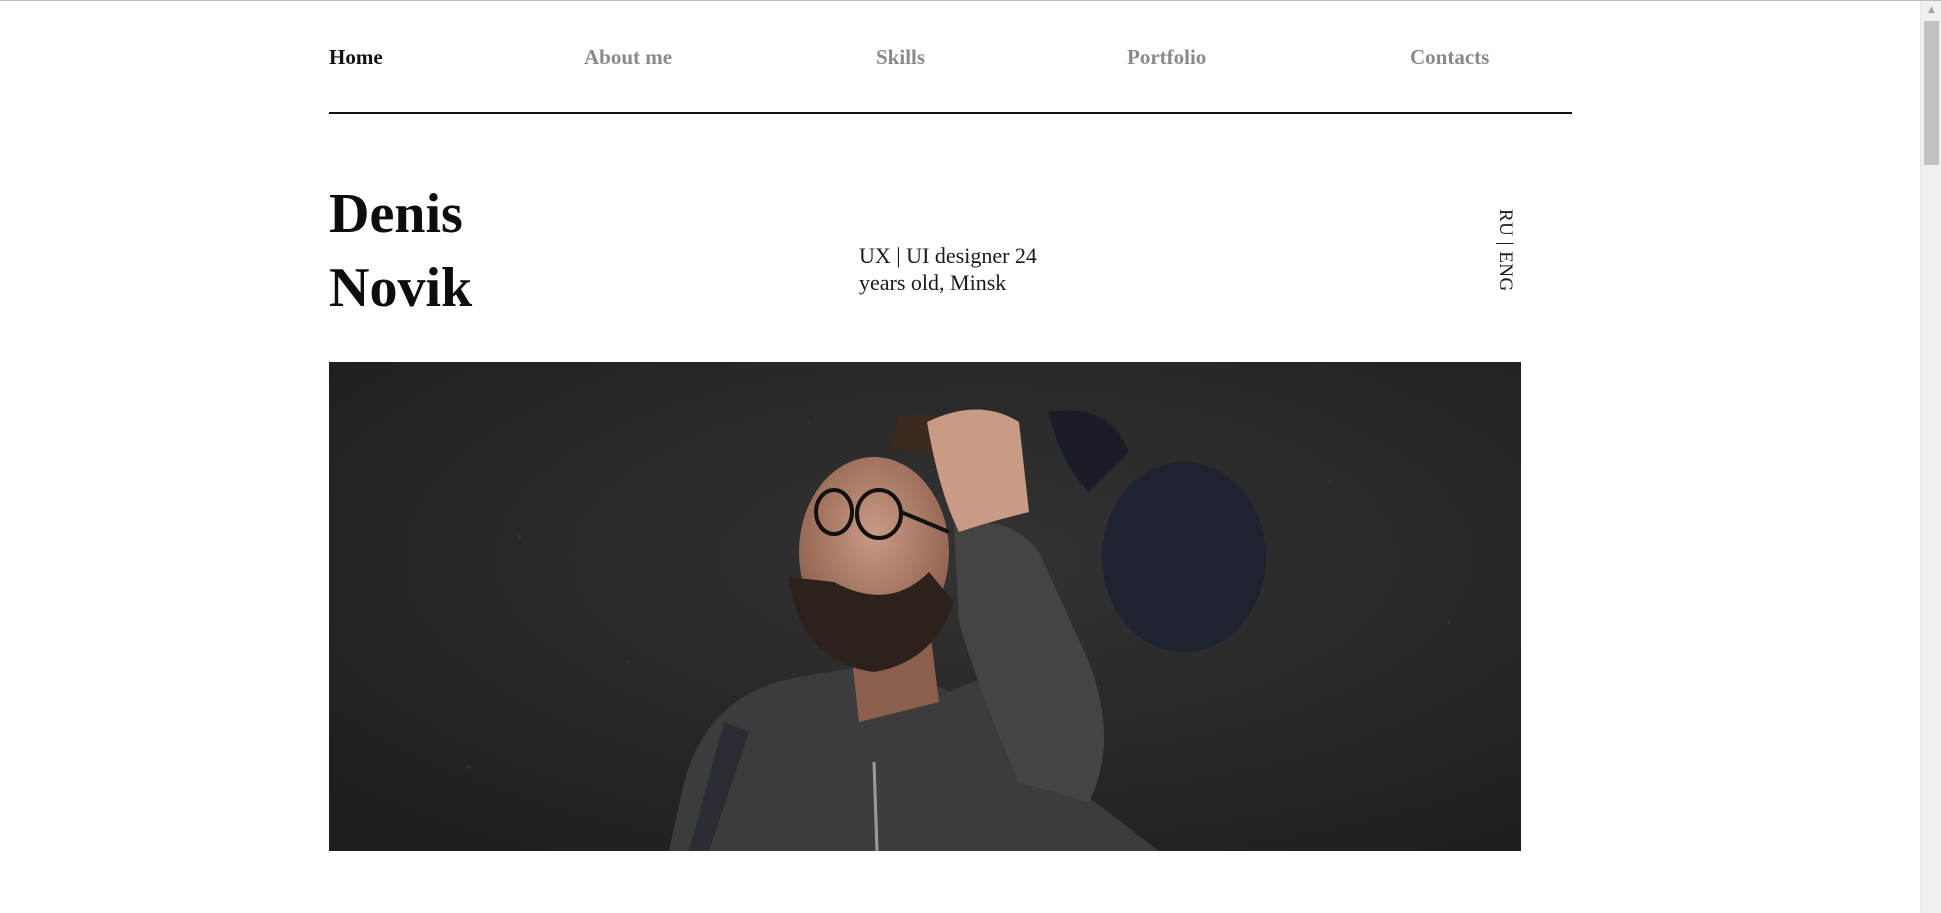  I want to click on tagline-line-2: years old, Minsk, so click(933, 282).